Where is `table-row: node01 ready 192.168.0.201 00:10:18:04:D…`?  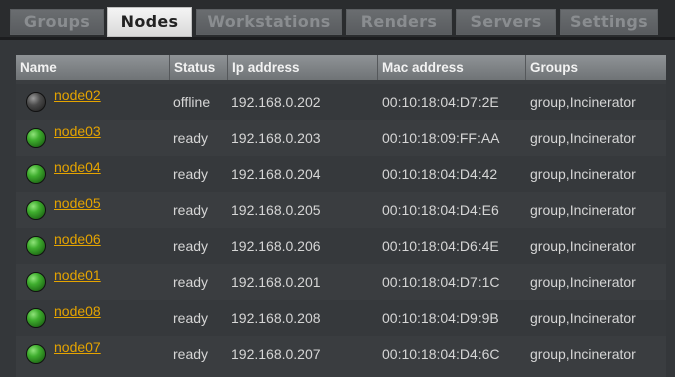 table-row: node01 ready 192.168.0.201 00:10:18:04:D… is located at coordinates (341, 282).